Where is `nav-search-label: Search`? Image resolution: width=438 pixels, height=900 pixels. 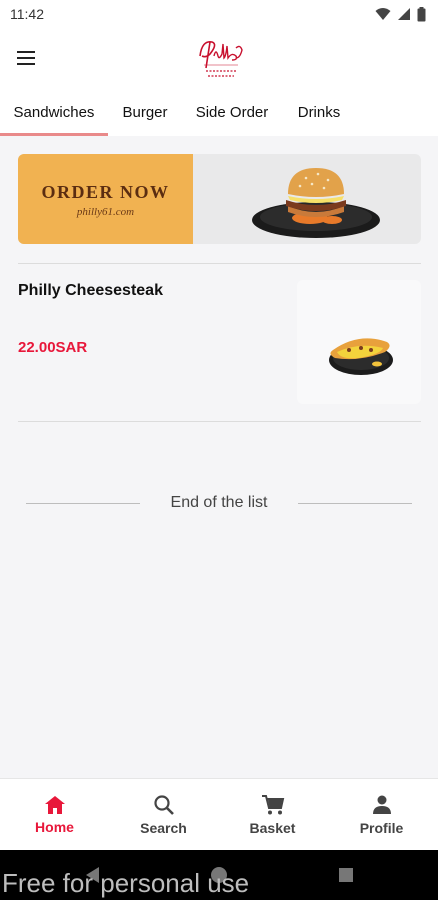 nav-search-label: Search is located at coordinates (163, 828).